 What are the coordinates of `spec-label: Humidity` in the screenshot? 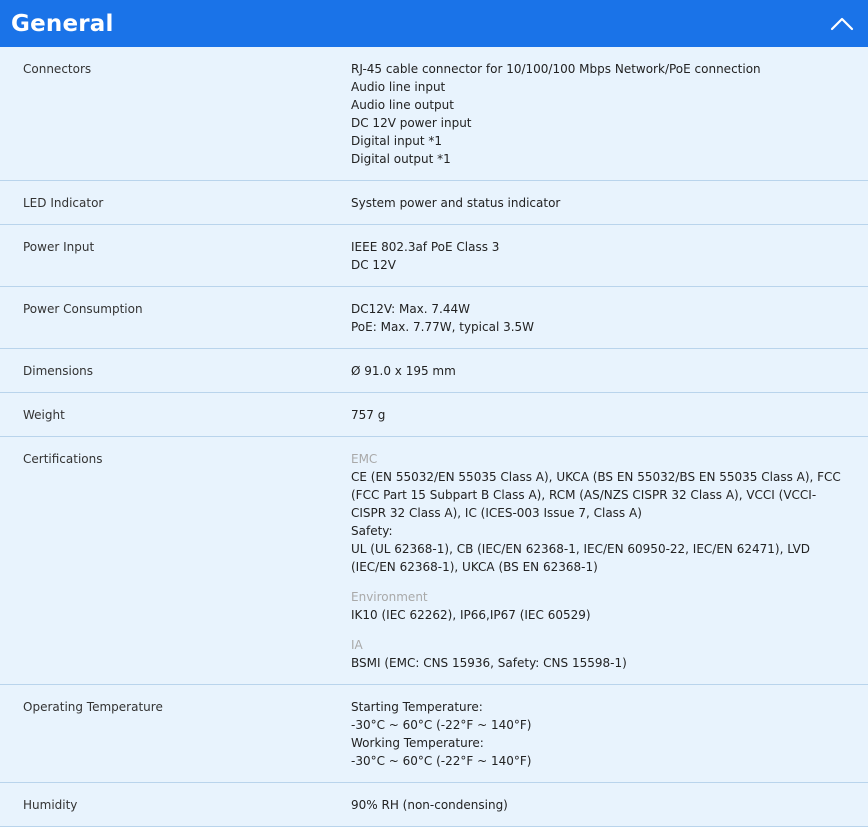 It's located at (50, 805).